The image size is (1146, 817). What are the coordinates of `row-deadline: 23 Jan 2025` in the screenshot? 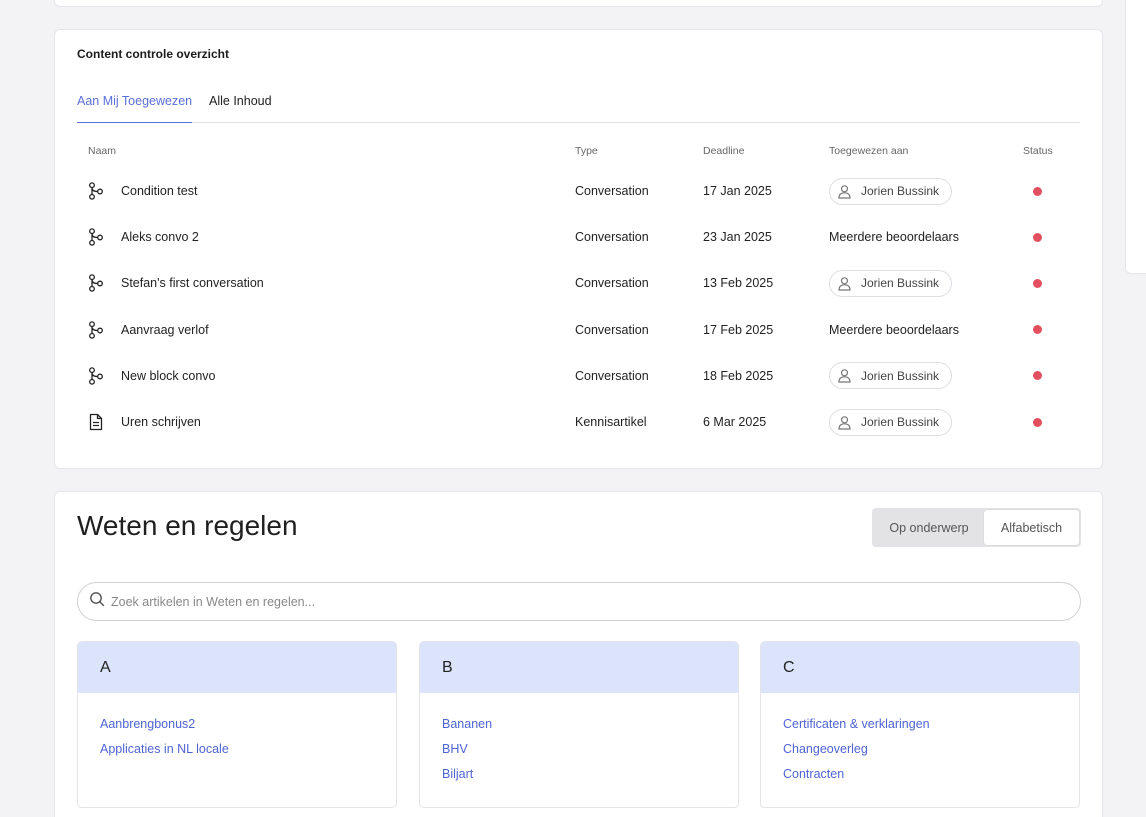 It's located at (737, 237).